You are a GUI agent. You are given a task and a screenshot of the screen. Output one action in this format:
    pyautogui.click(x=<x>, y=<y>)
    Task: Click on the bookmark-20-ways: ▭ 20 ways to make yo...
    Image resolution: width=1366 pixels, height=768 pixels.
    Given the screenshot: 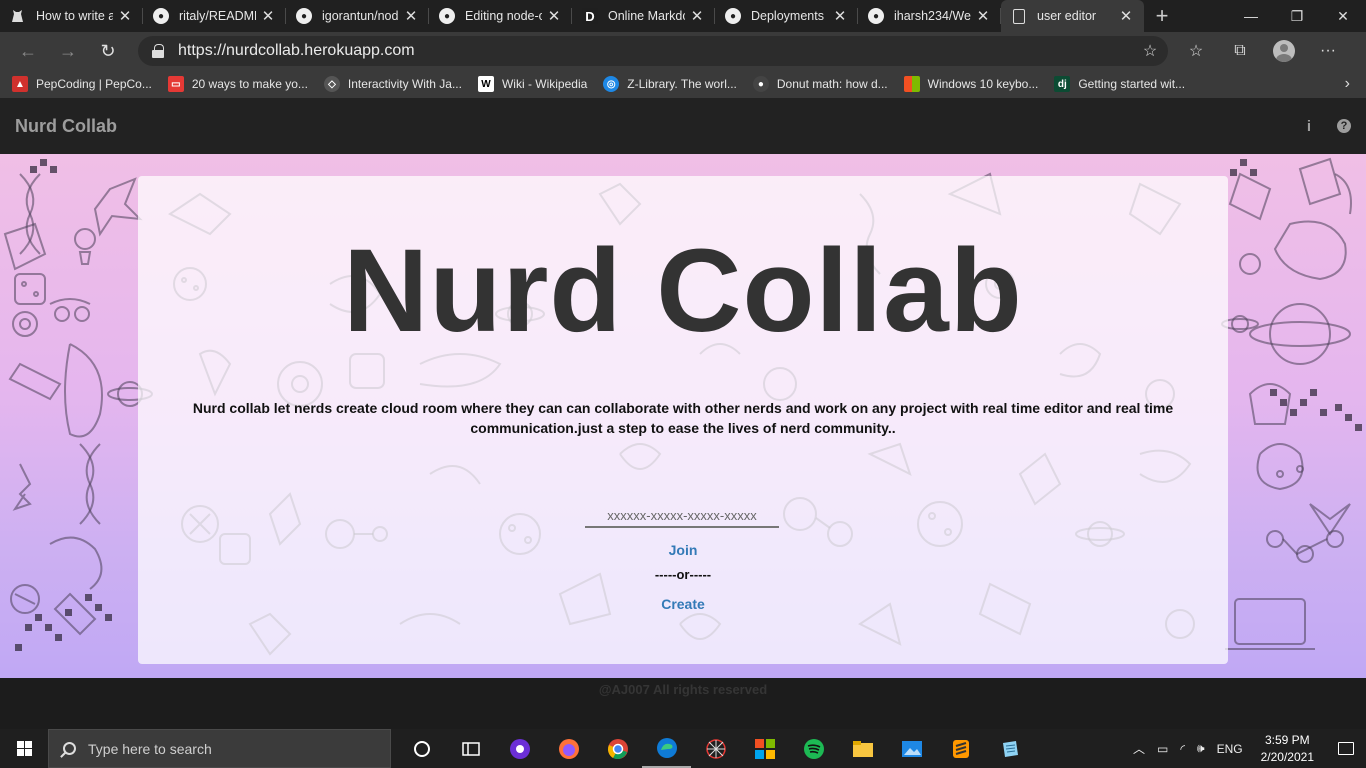 What is the action you would take?
    pyautogui.click(x=237, y=84)
    